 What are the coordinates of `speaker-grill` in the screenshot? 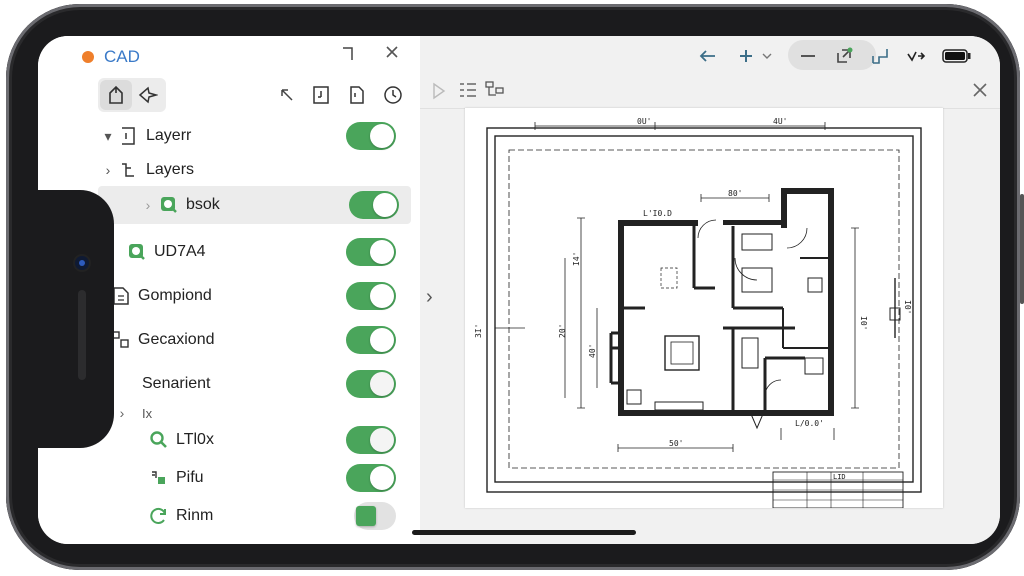 It's located at (82, 335).